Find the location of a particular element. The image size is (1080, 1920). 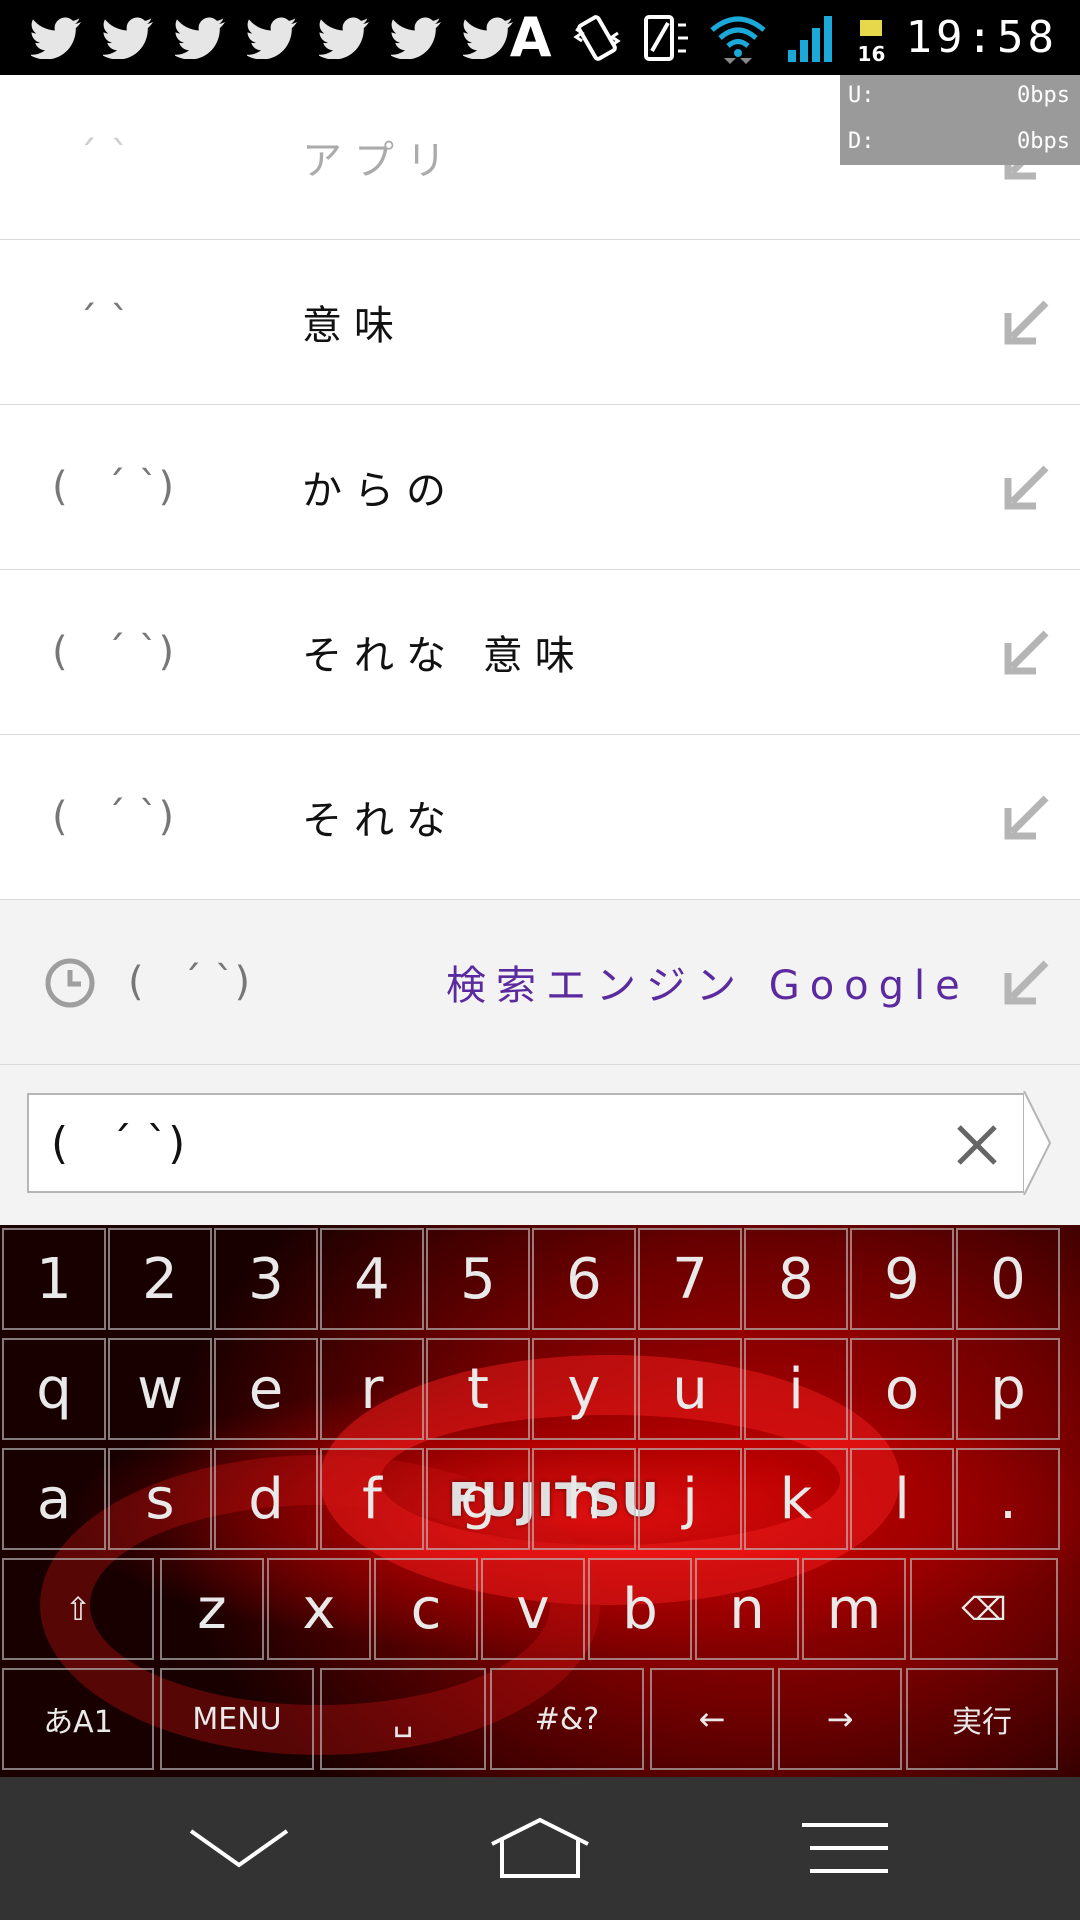

history-clock-icon is located at coordinates (70, 983).